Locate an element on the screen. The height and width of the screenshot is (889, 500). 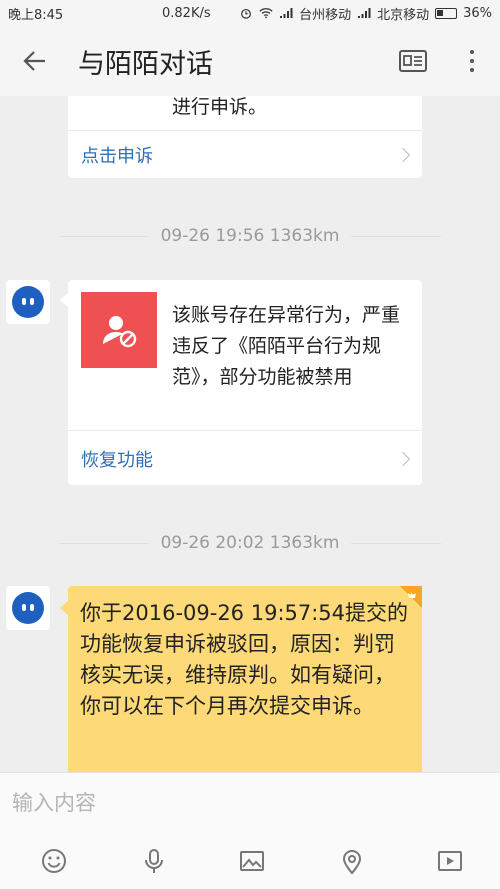
image-button is located at coordinates (252, 861).